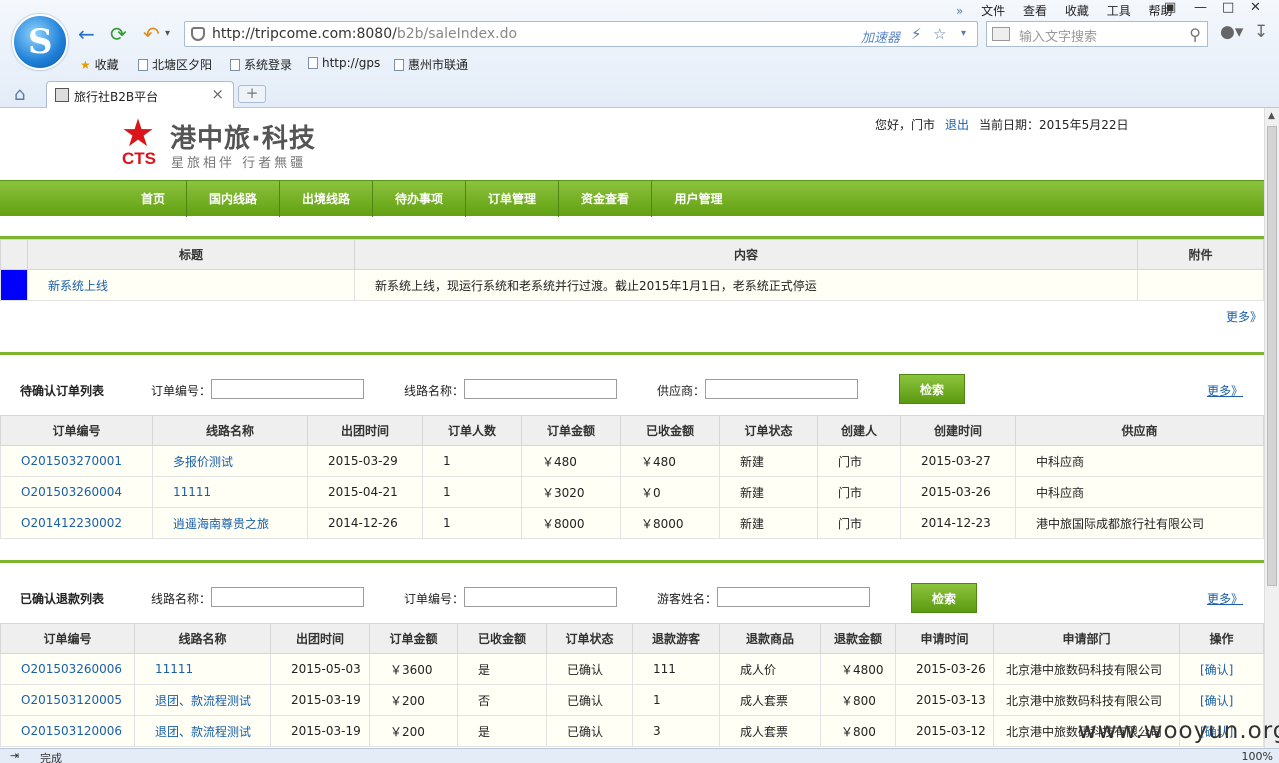 This screenshot has width=1279, height=763. Describe the element at coordinates (1231, 32) in the screenshot. I see `dots-menu-icon: ●▾` at that location.